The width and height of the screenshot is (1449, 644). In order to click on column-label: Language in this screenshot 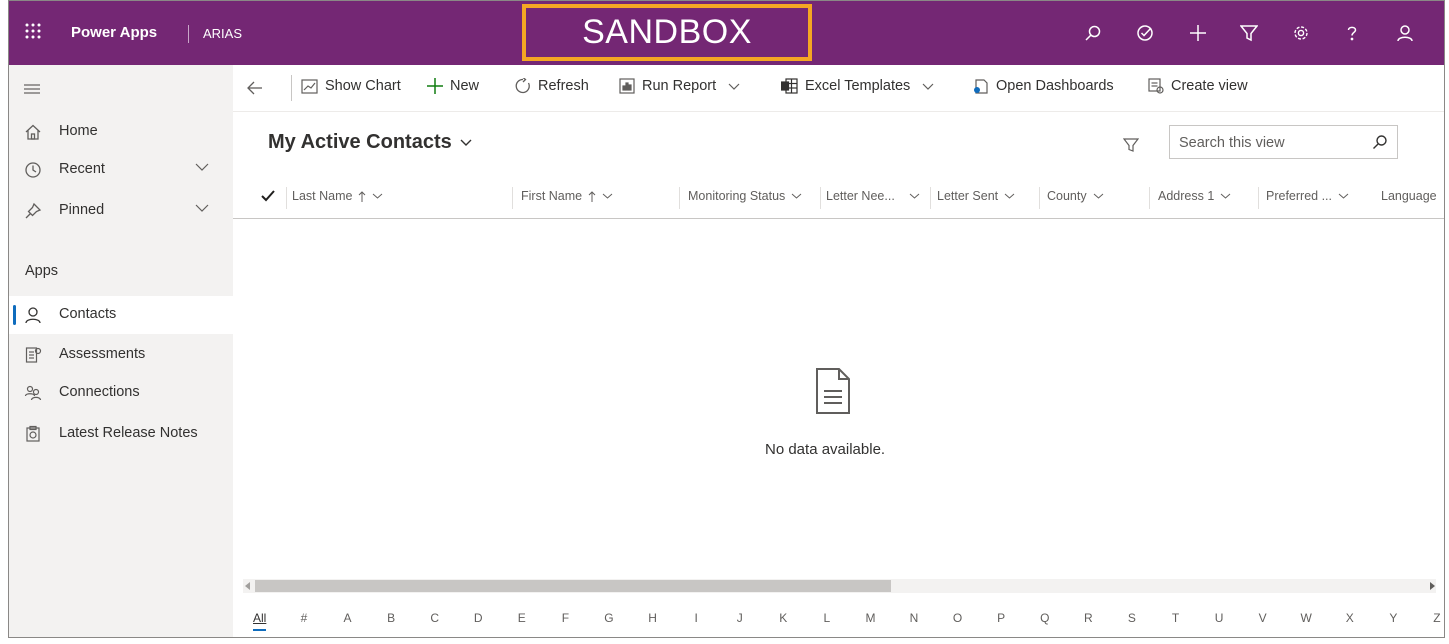, I will do `click(1409, 196)`.